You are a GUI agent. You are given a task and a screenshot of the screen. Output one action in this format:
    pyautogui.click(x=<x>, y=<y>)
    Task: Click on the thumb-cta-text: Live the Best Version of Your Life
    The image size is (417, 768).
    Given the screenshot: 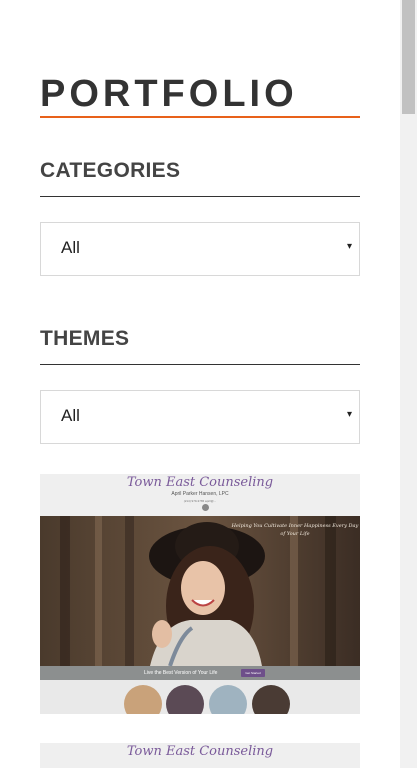 What is the action you would take?
    pyautogui.click(x=181, y=673)
    